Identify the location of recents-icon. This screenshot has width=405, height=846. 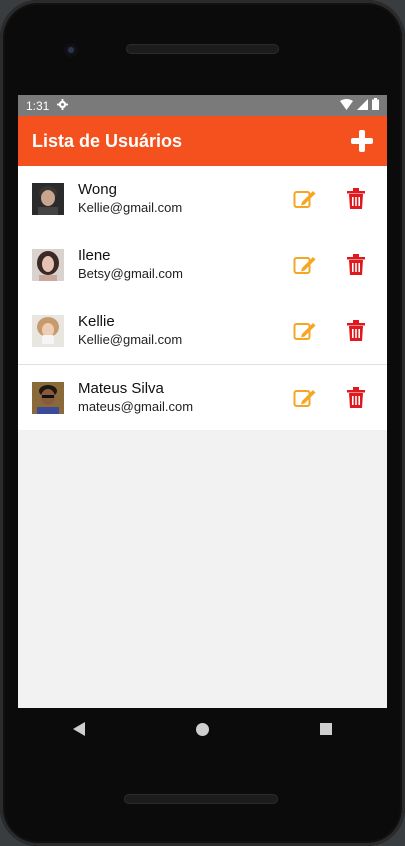
(325, 729).